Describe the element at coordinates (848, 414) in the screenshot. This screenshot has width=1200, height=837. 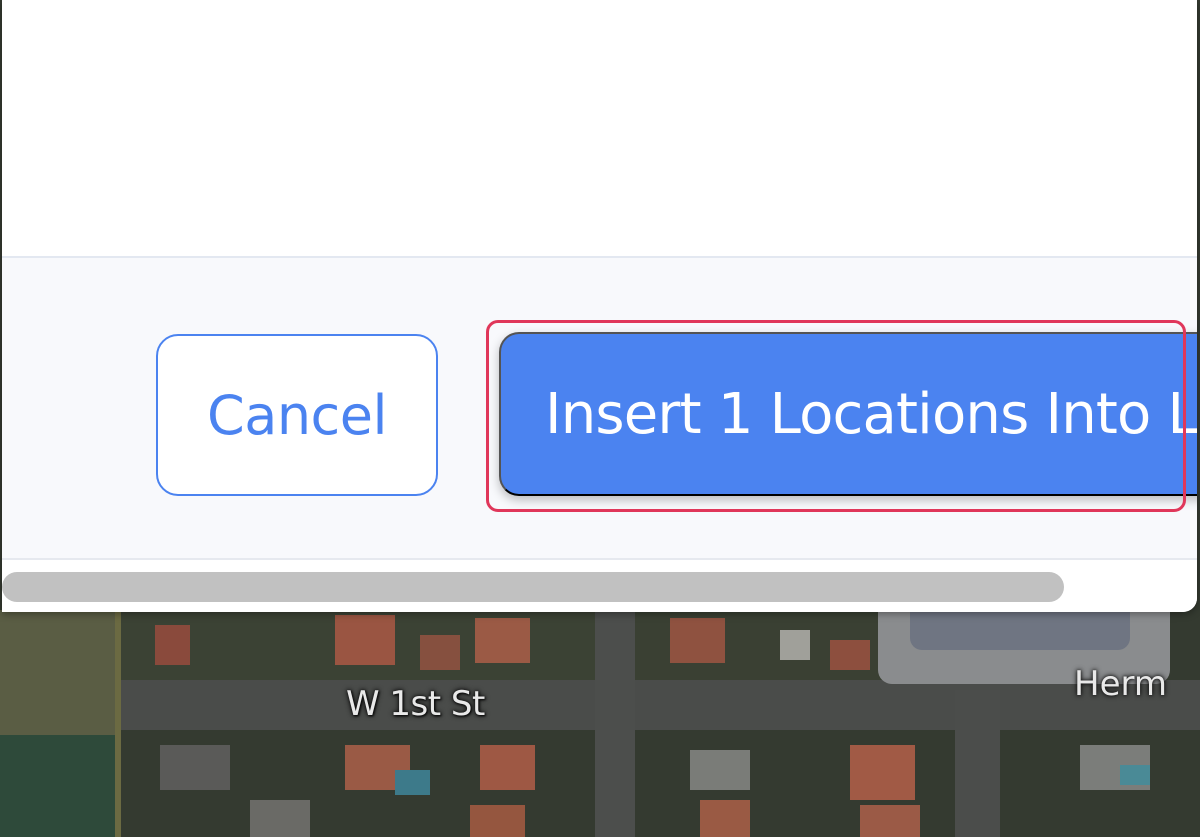
I see `insert-locations-button: Insert 1 Locations Into List` at that location.